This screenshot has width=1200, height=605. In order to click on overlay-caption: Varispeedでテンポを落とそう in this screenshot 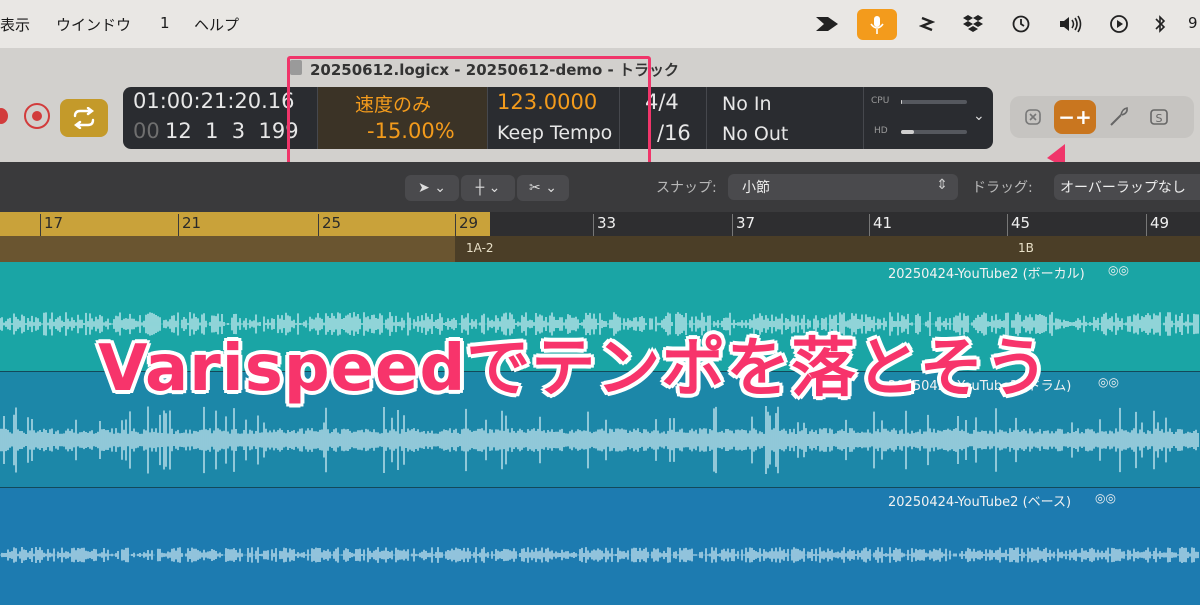, I will do `click(574, 369)`.